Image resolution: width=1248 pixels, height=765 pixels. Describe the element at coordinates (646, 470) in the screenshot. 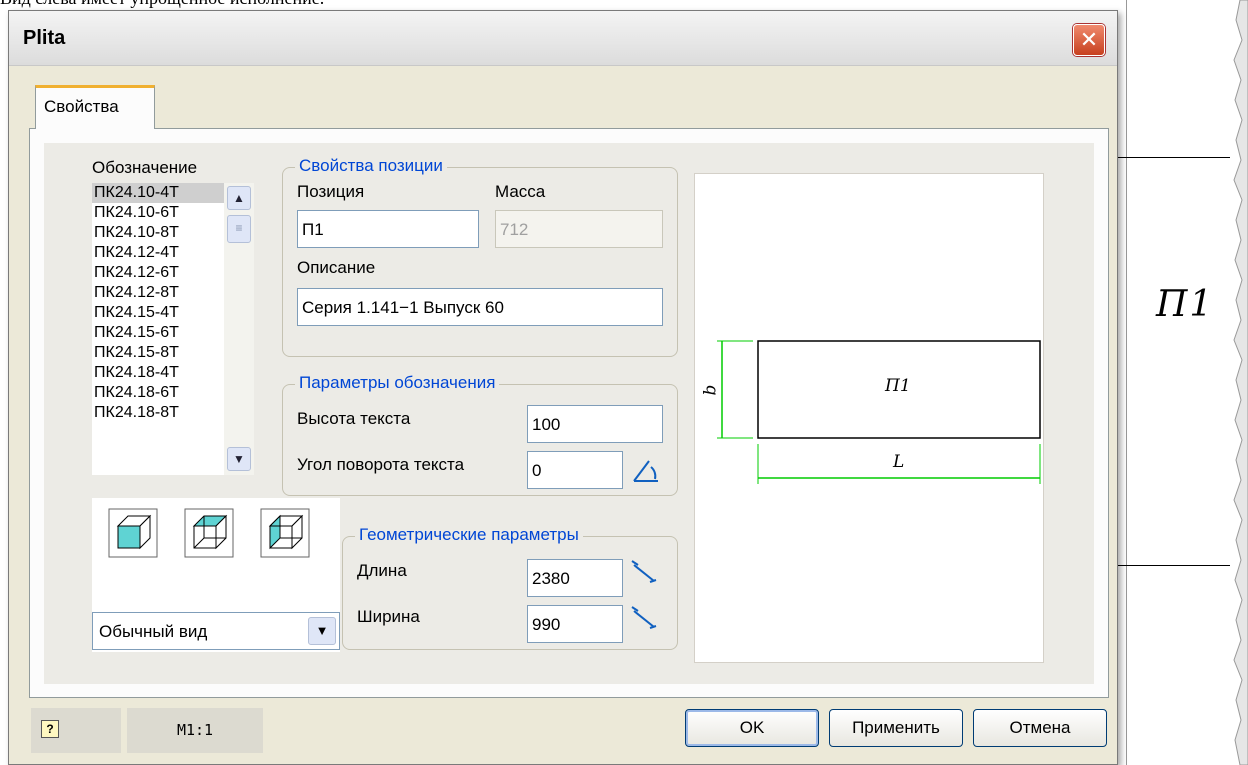

I see `angle-pick-icon` at that location.